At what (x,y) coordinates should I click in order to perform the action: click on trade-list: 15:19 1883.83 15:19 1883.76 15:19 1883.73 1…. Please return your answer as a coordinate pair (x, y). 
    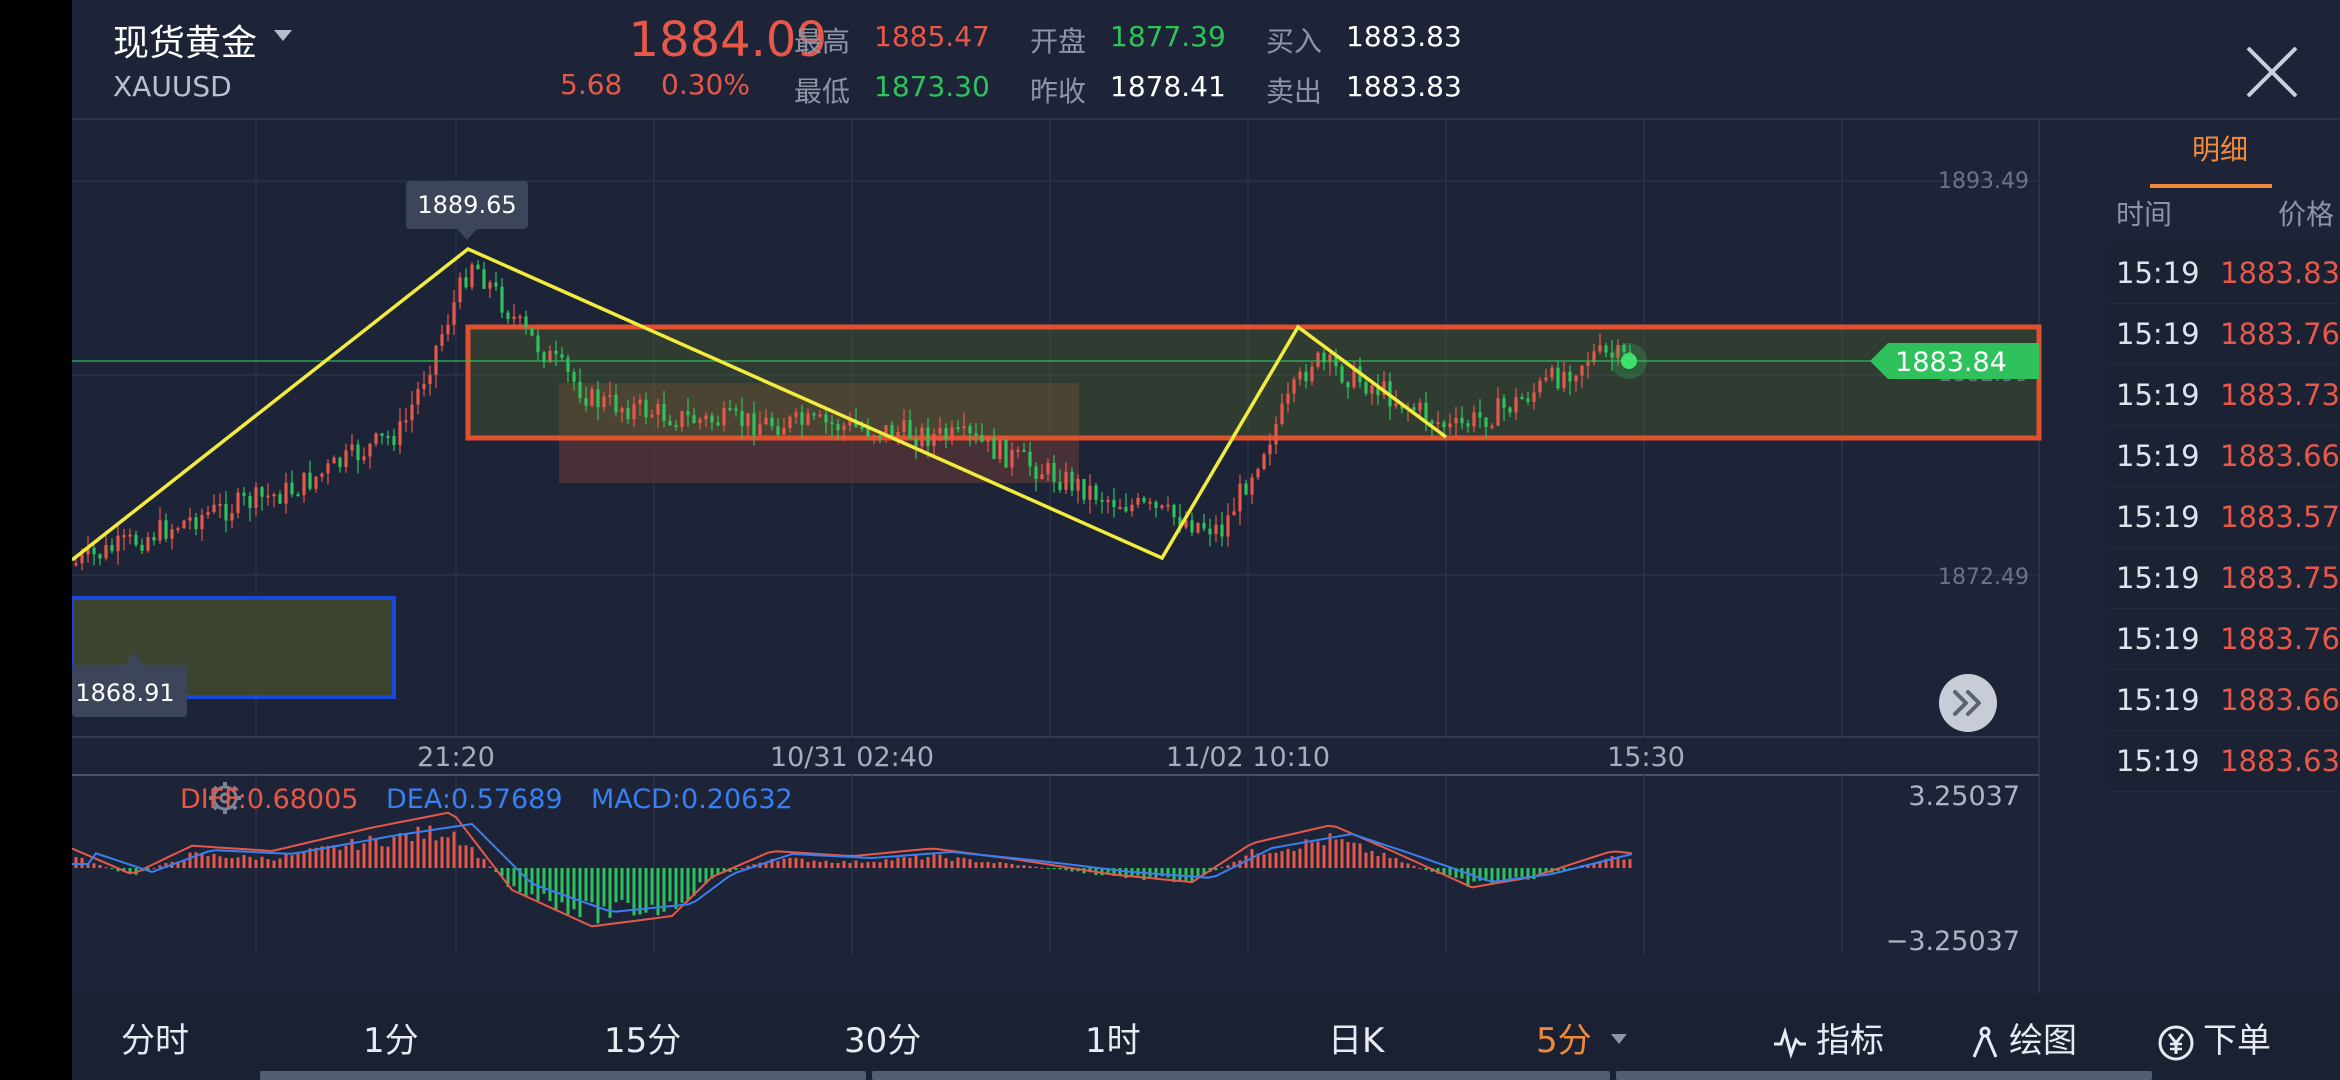
    Looking at the image, I should click on (2223, 517).